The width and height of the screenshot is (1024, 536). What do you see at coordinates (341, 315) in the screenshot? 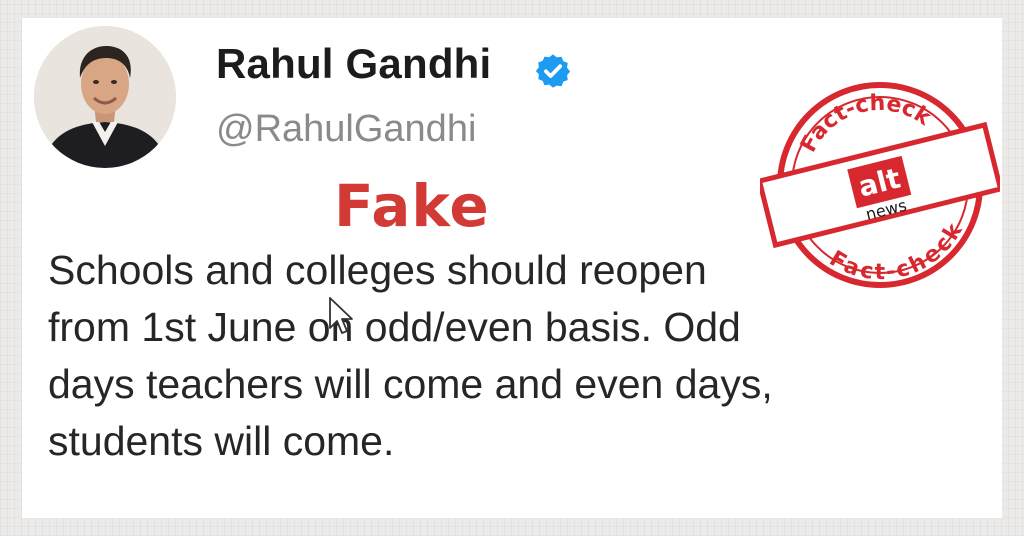
I see `mouse-pointer-icon` at bounding box center [341, 315].